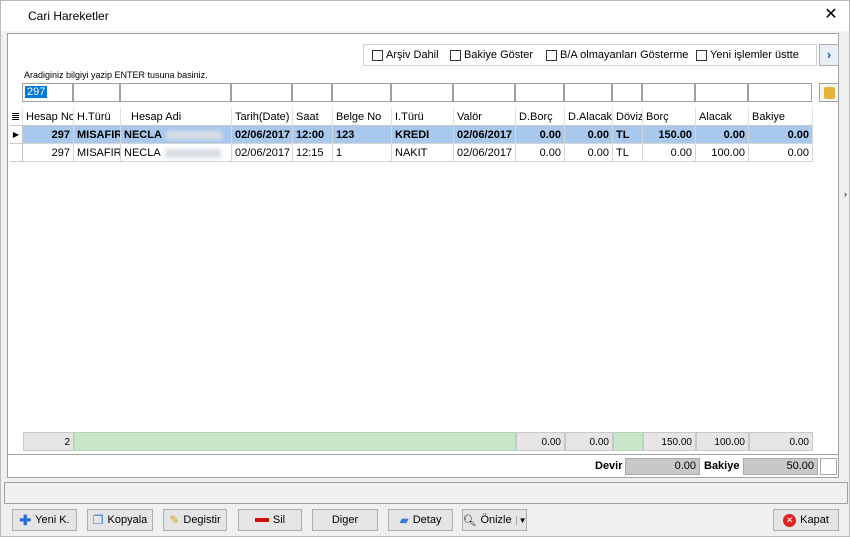 This screenshot has width=850, height=537. I want to click on col-borc: Borç, so click(669, 117).